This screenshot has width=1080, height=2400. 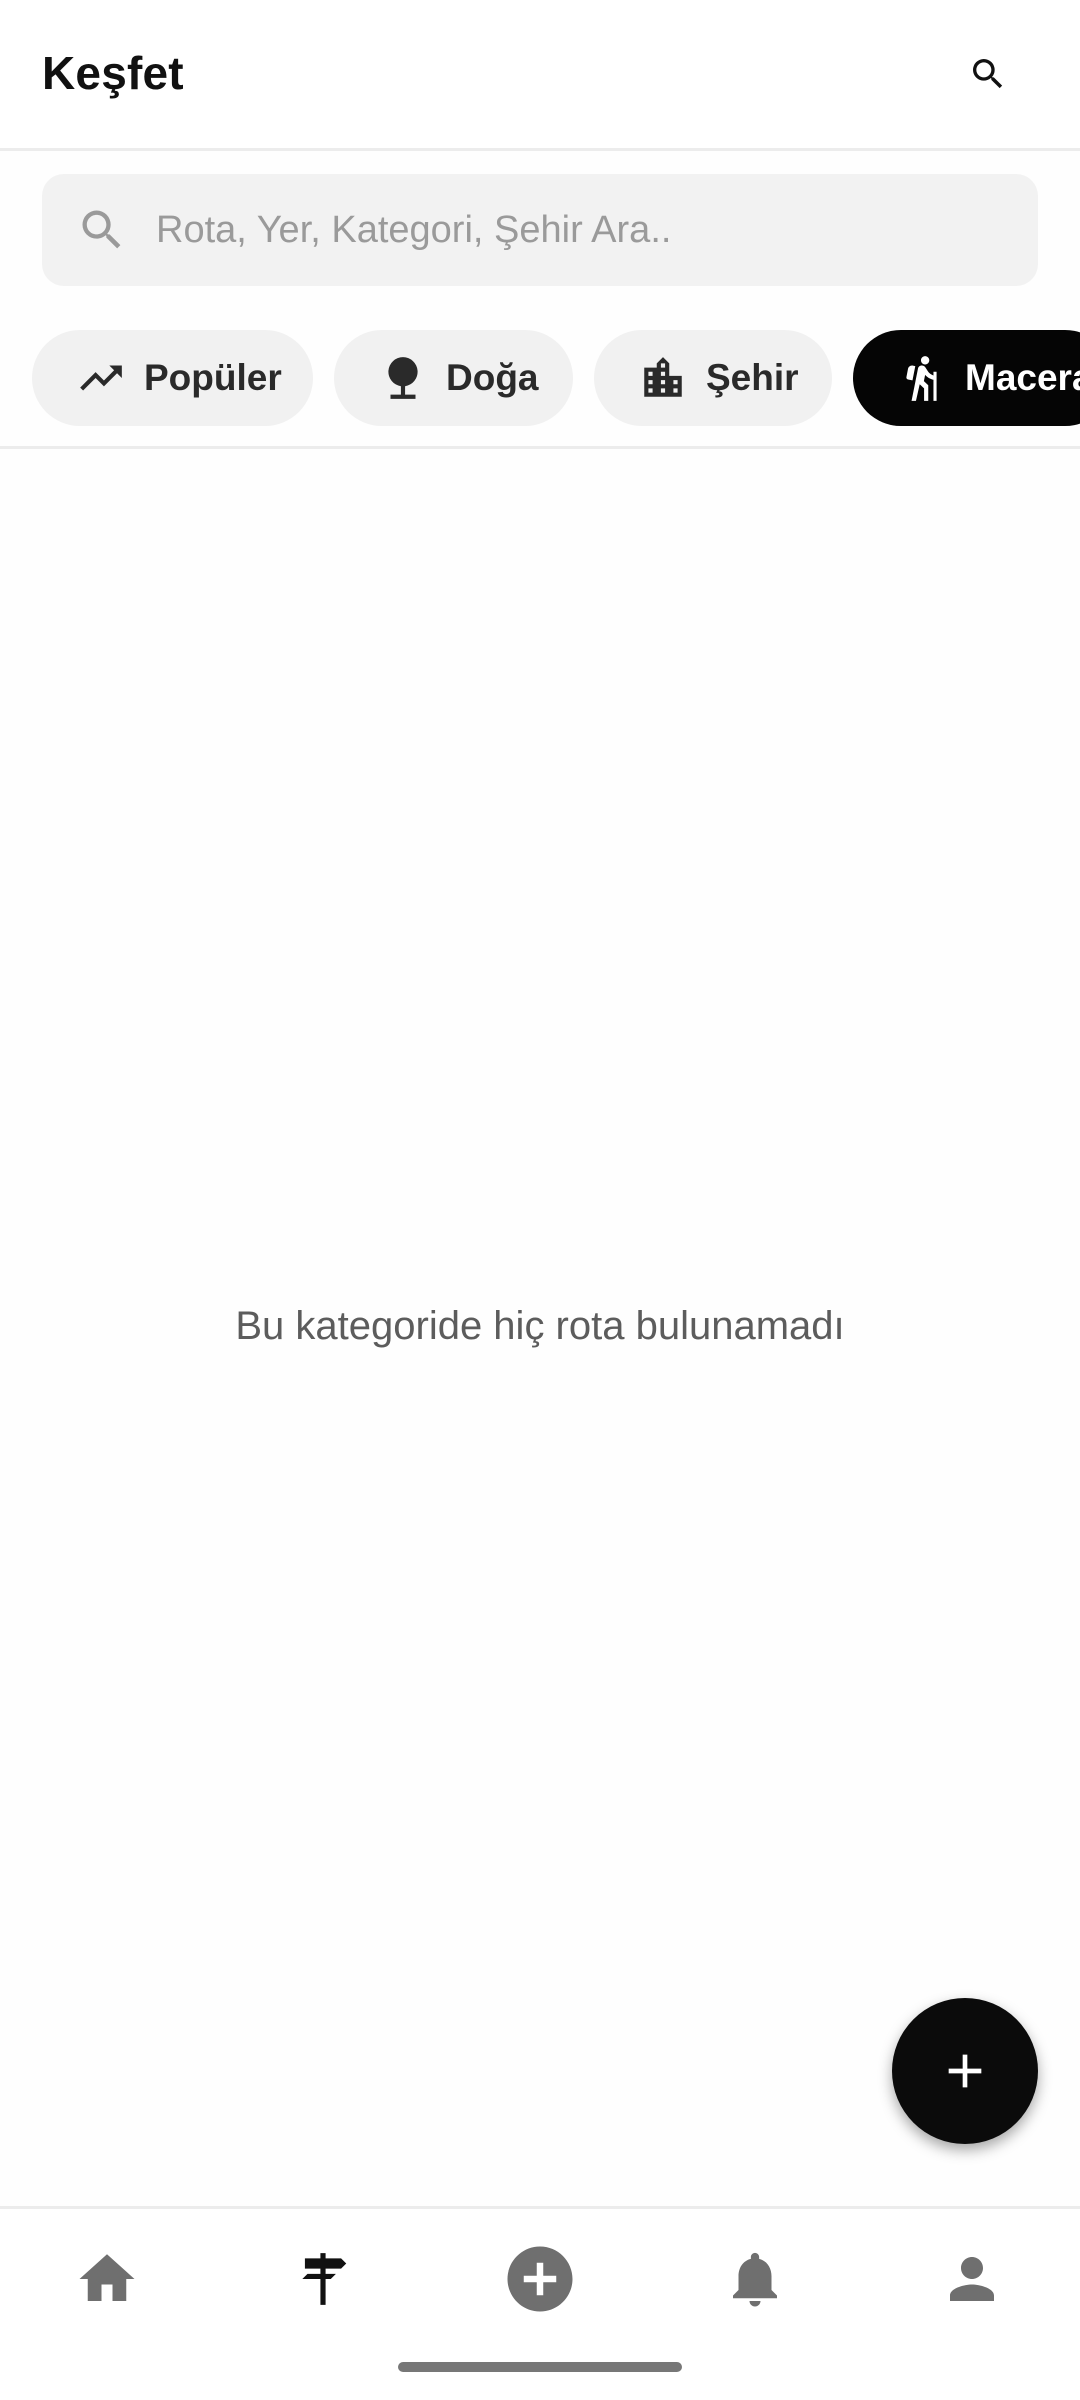 I want to click on city-icon, so click(x=663, y=378).